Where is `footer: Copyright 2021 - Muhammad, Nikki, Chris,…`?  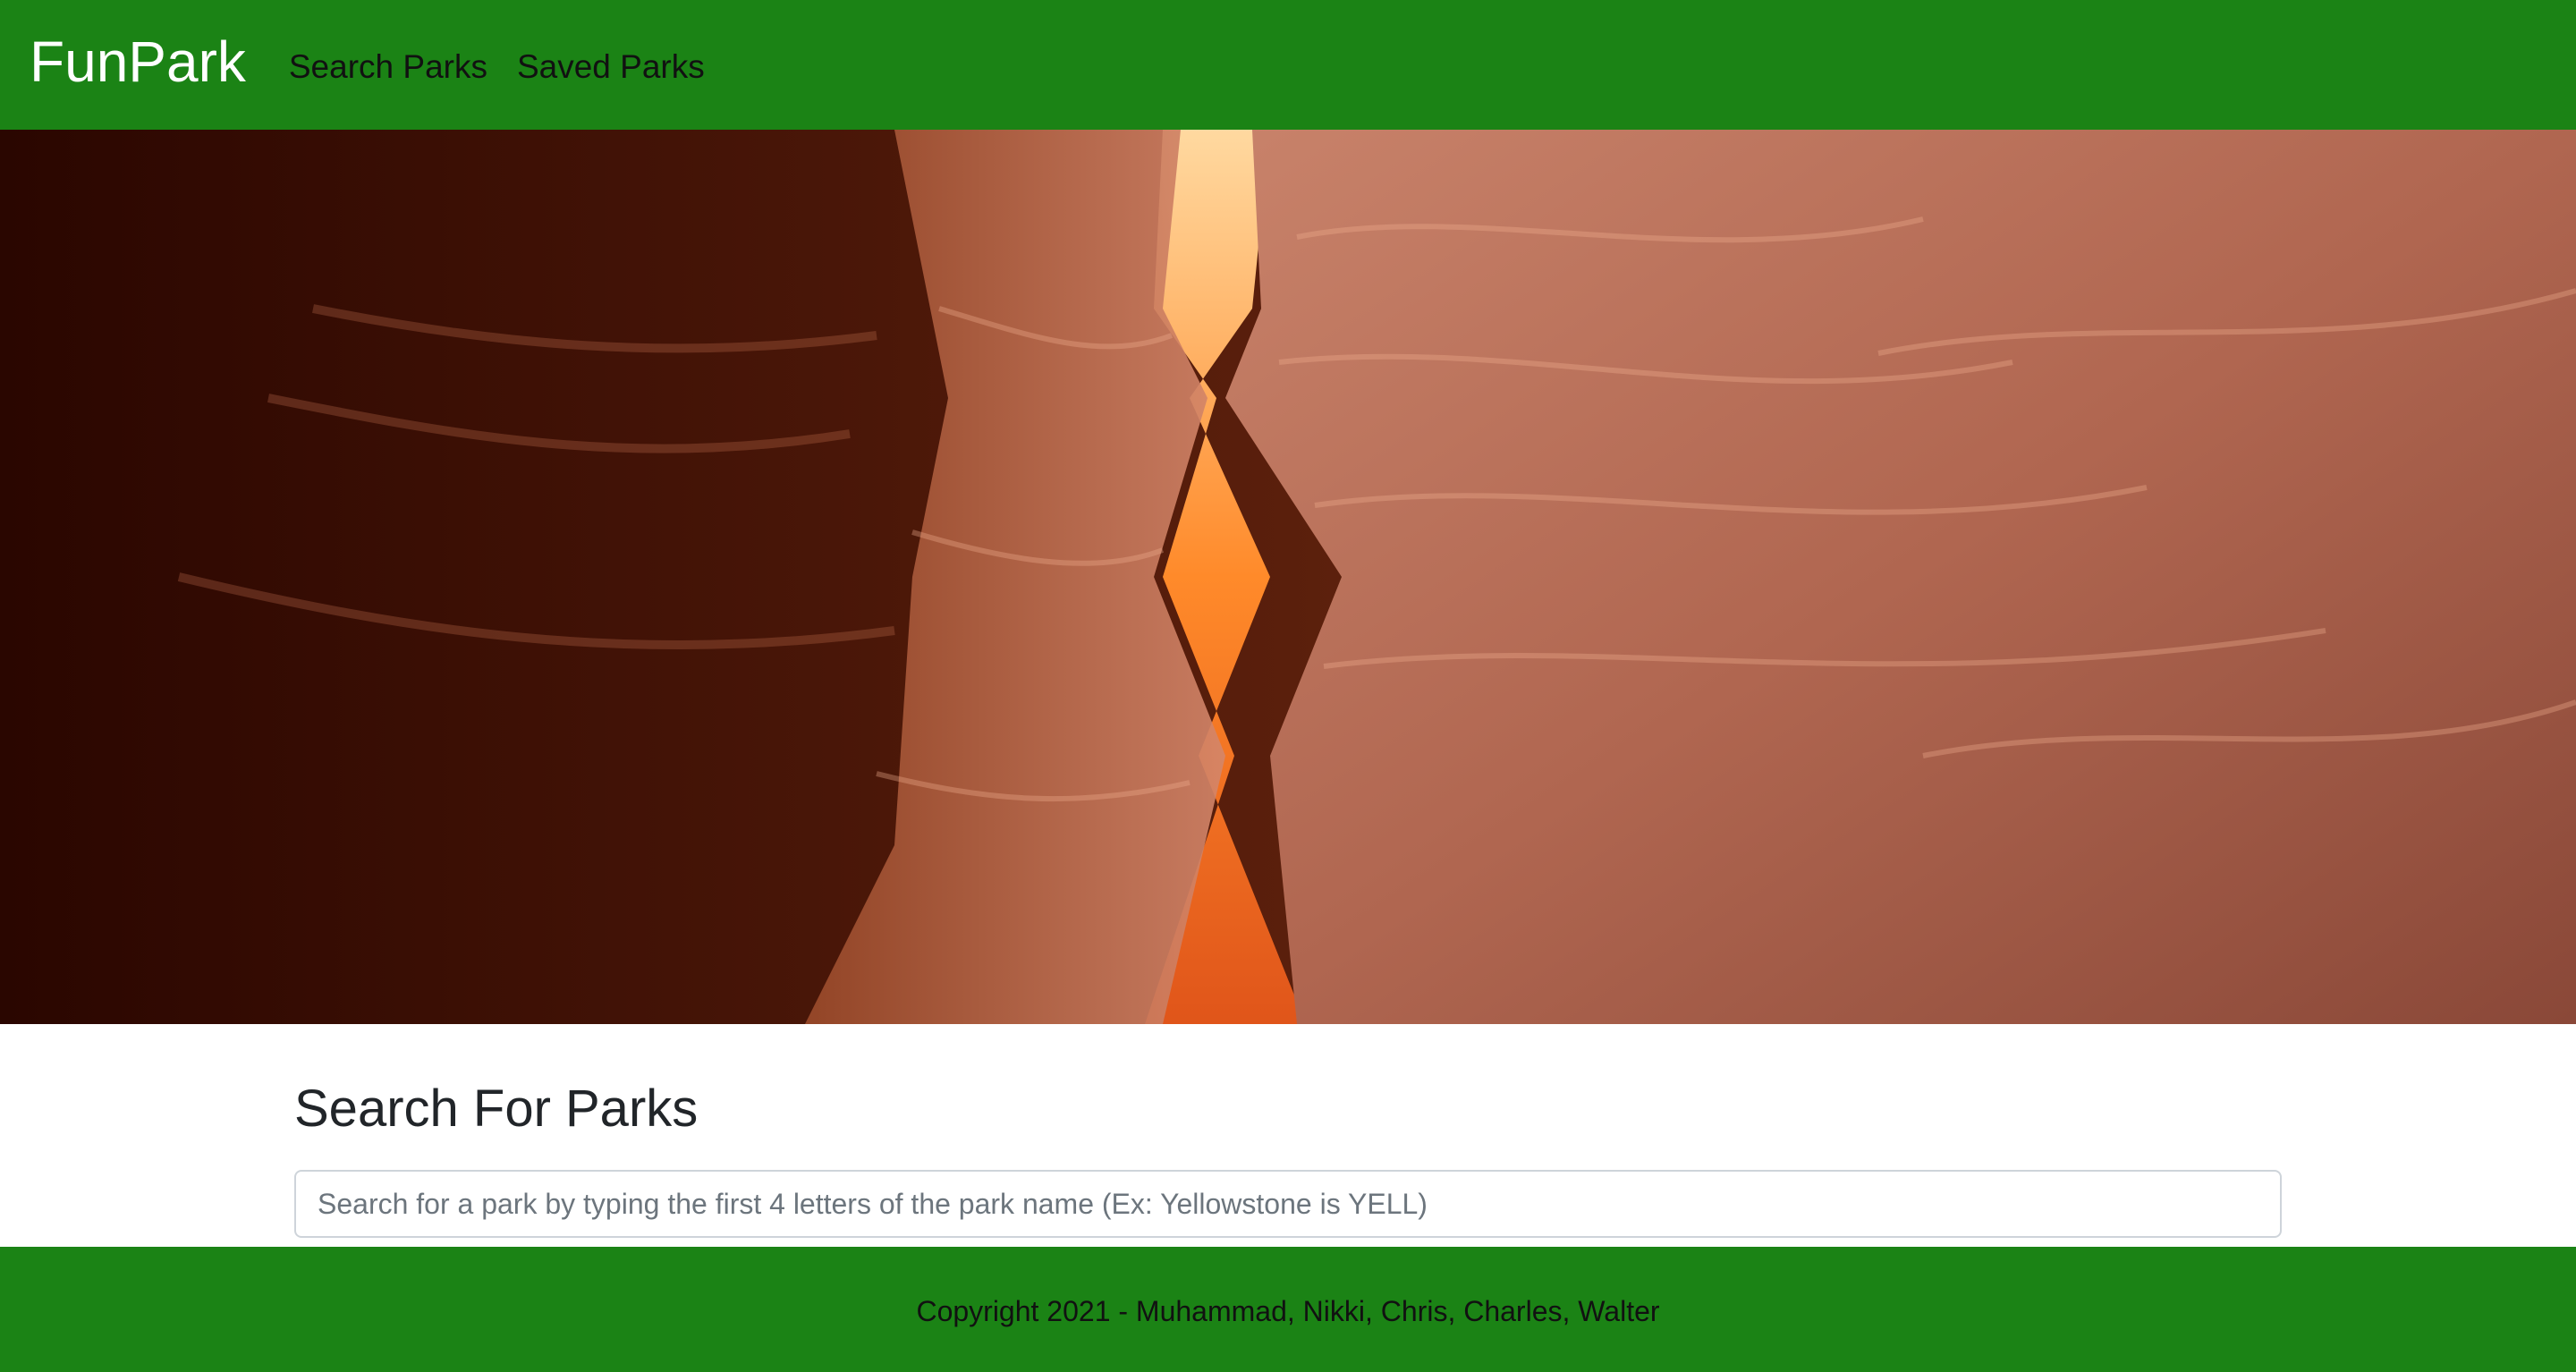
footer: Copyright 2021 - Muhammad, Nikki, Chris,… is located at coordinates (1288, 1309).